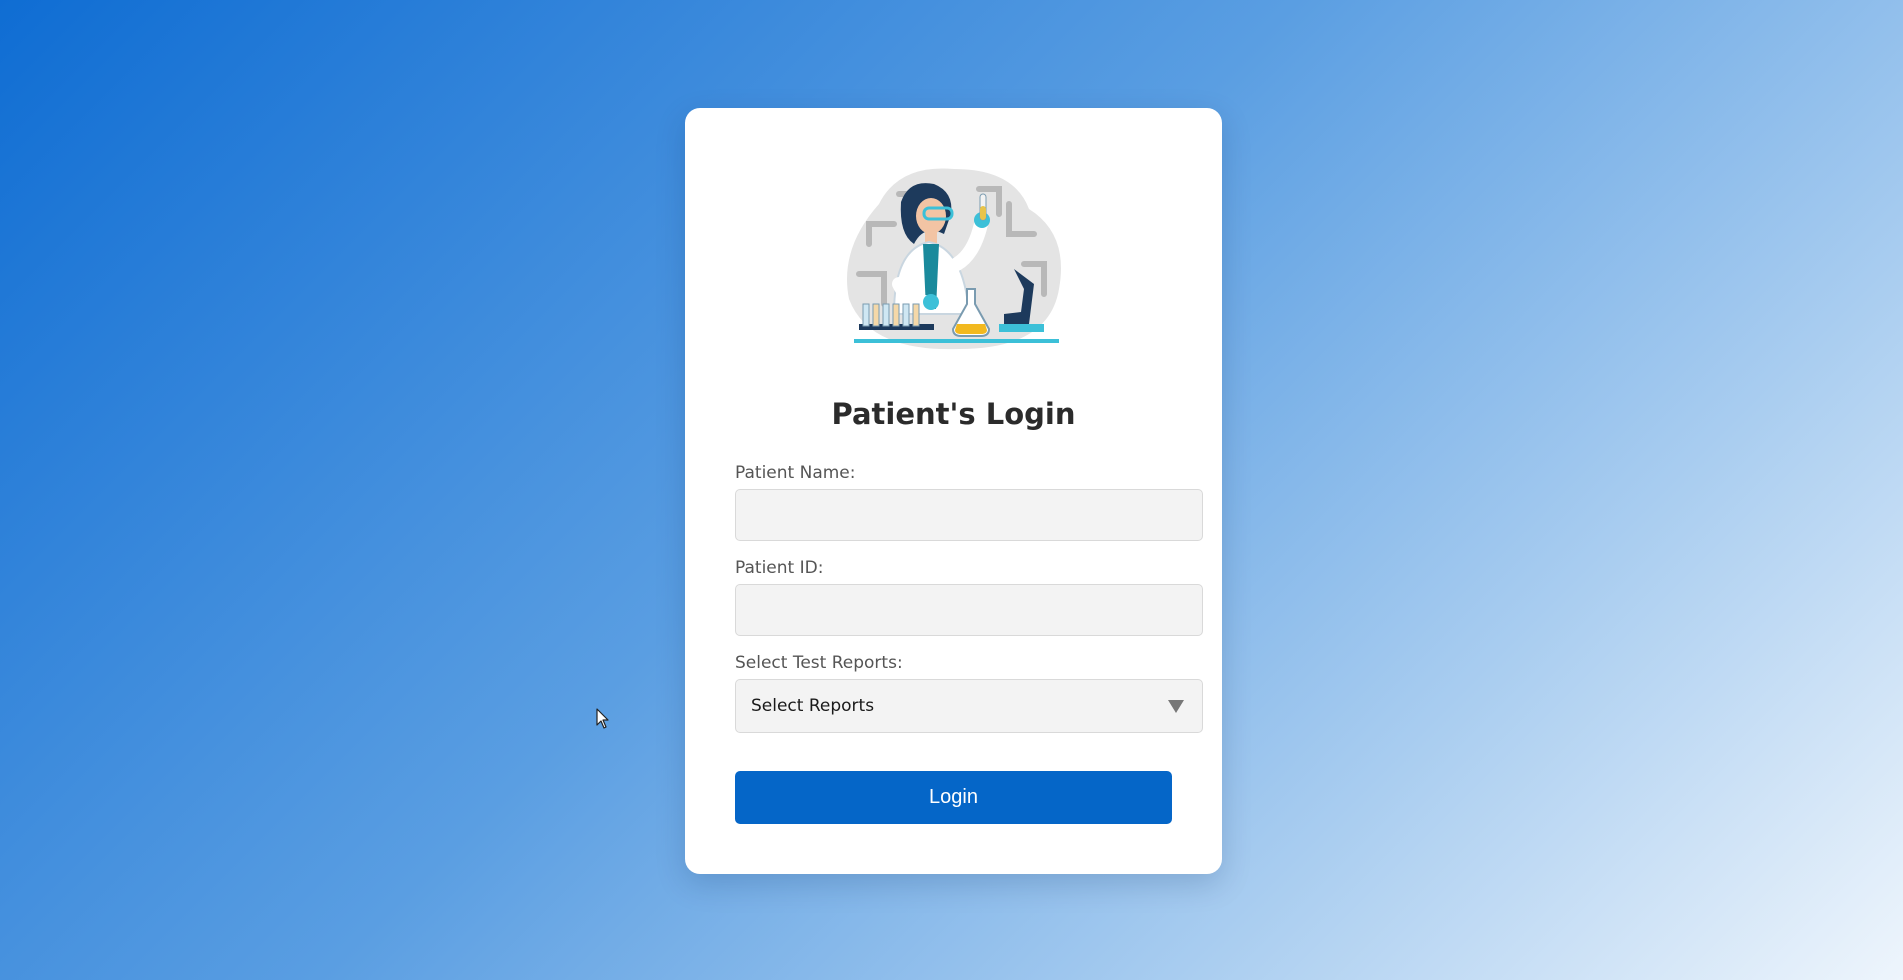  Describe the element at coordinates (813, 706) in the screenshot. I see `reports-select-value: Select Reports` at that location.